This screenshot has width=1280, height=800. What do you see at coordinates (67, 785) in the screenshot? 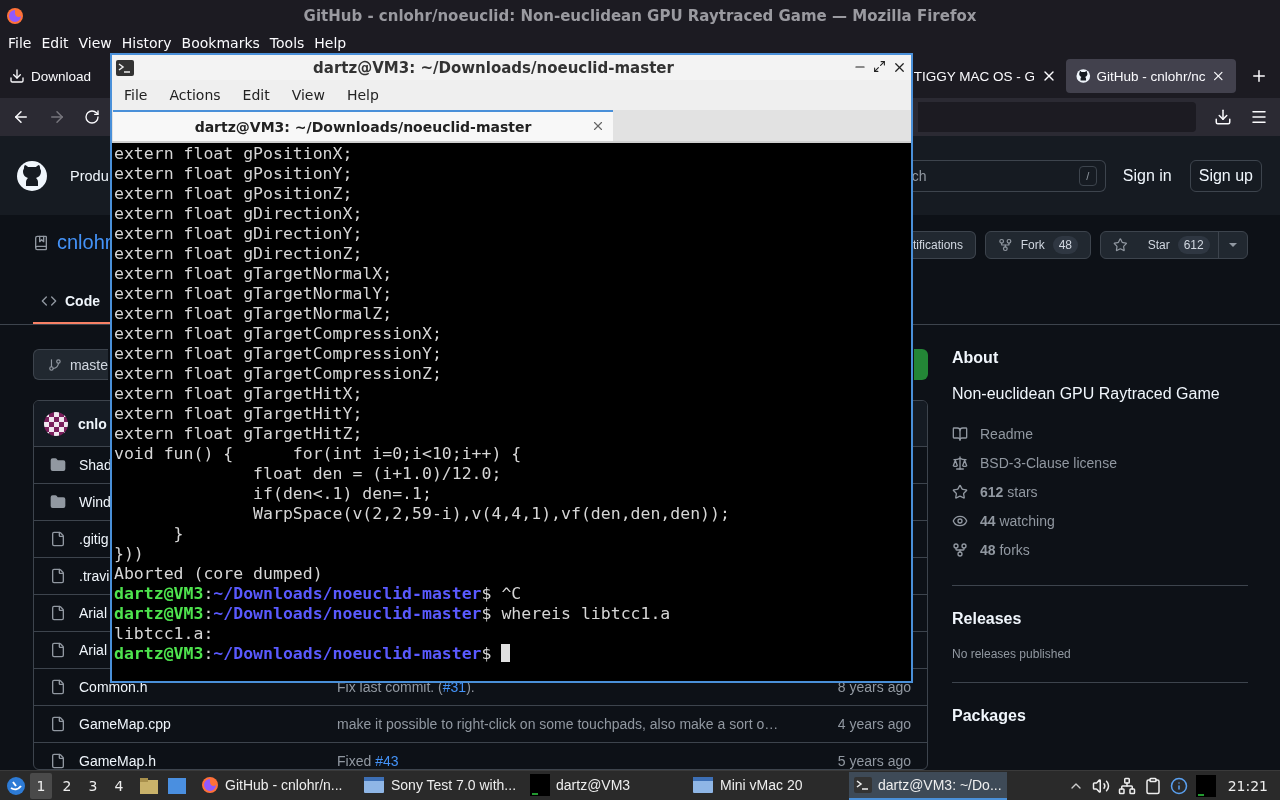
I see `workspace-button: 2` at bounding box center [67, 785].